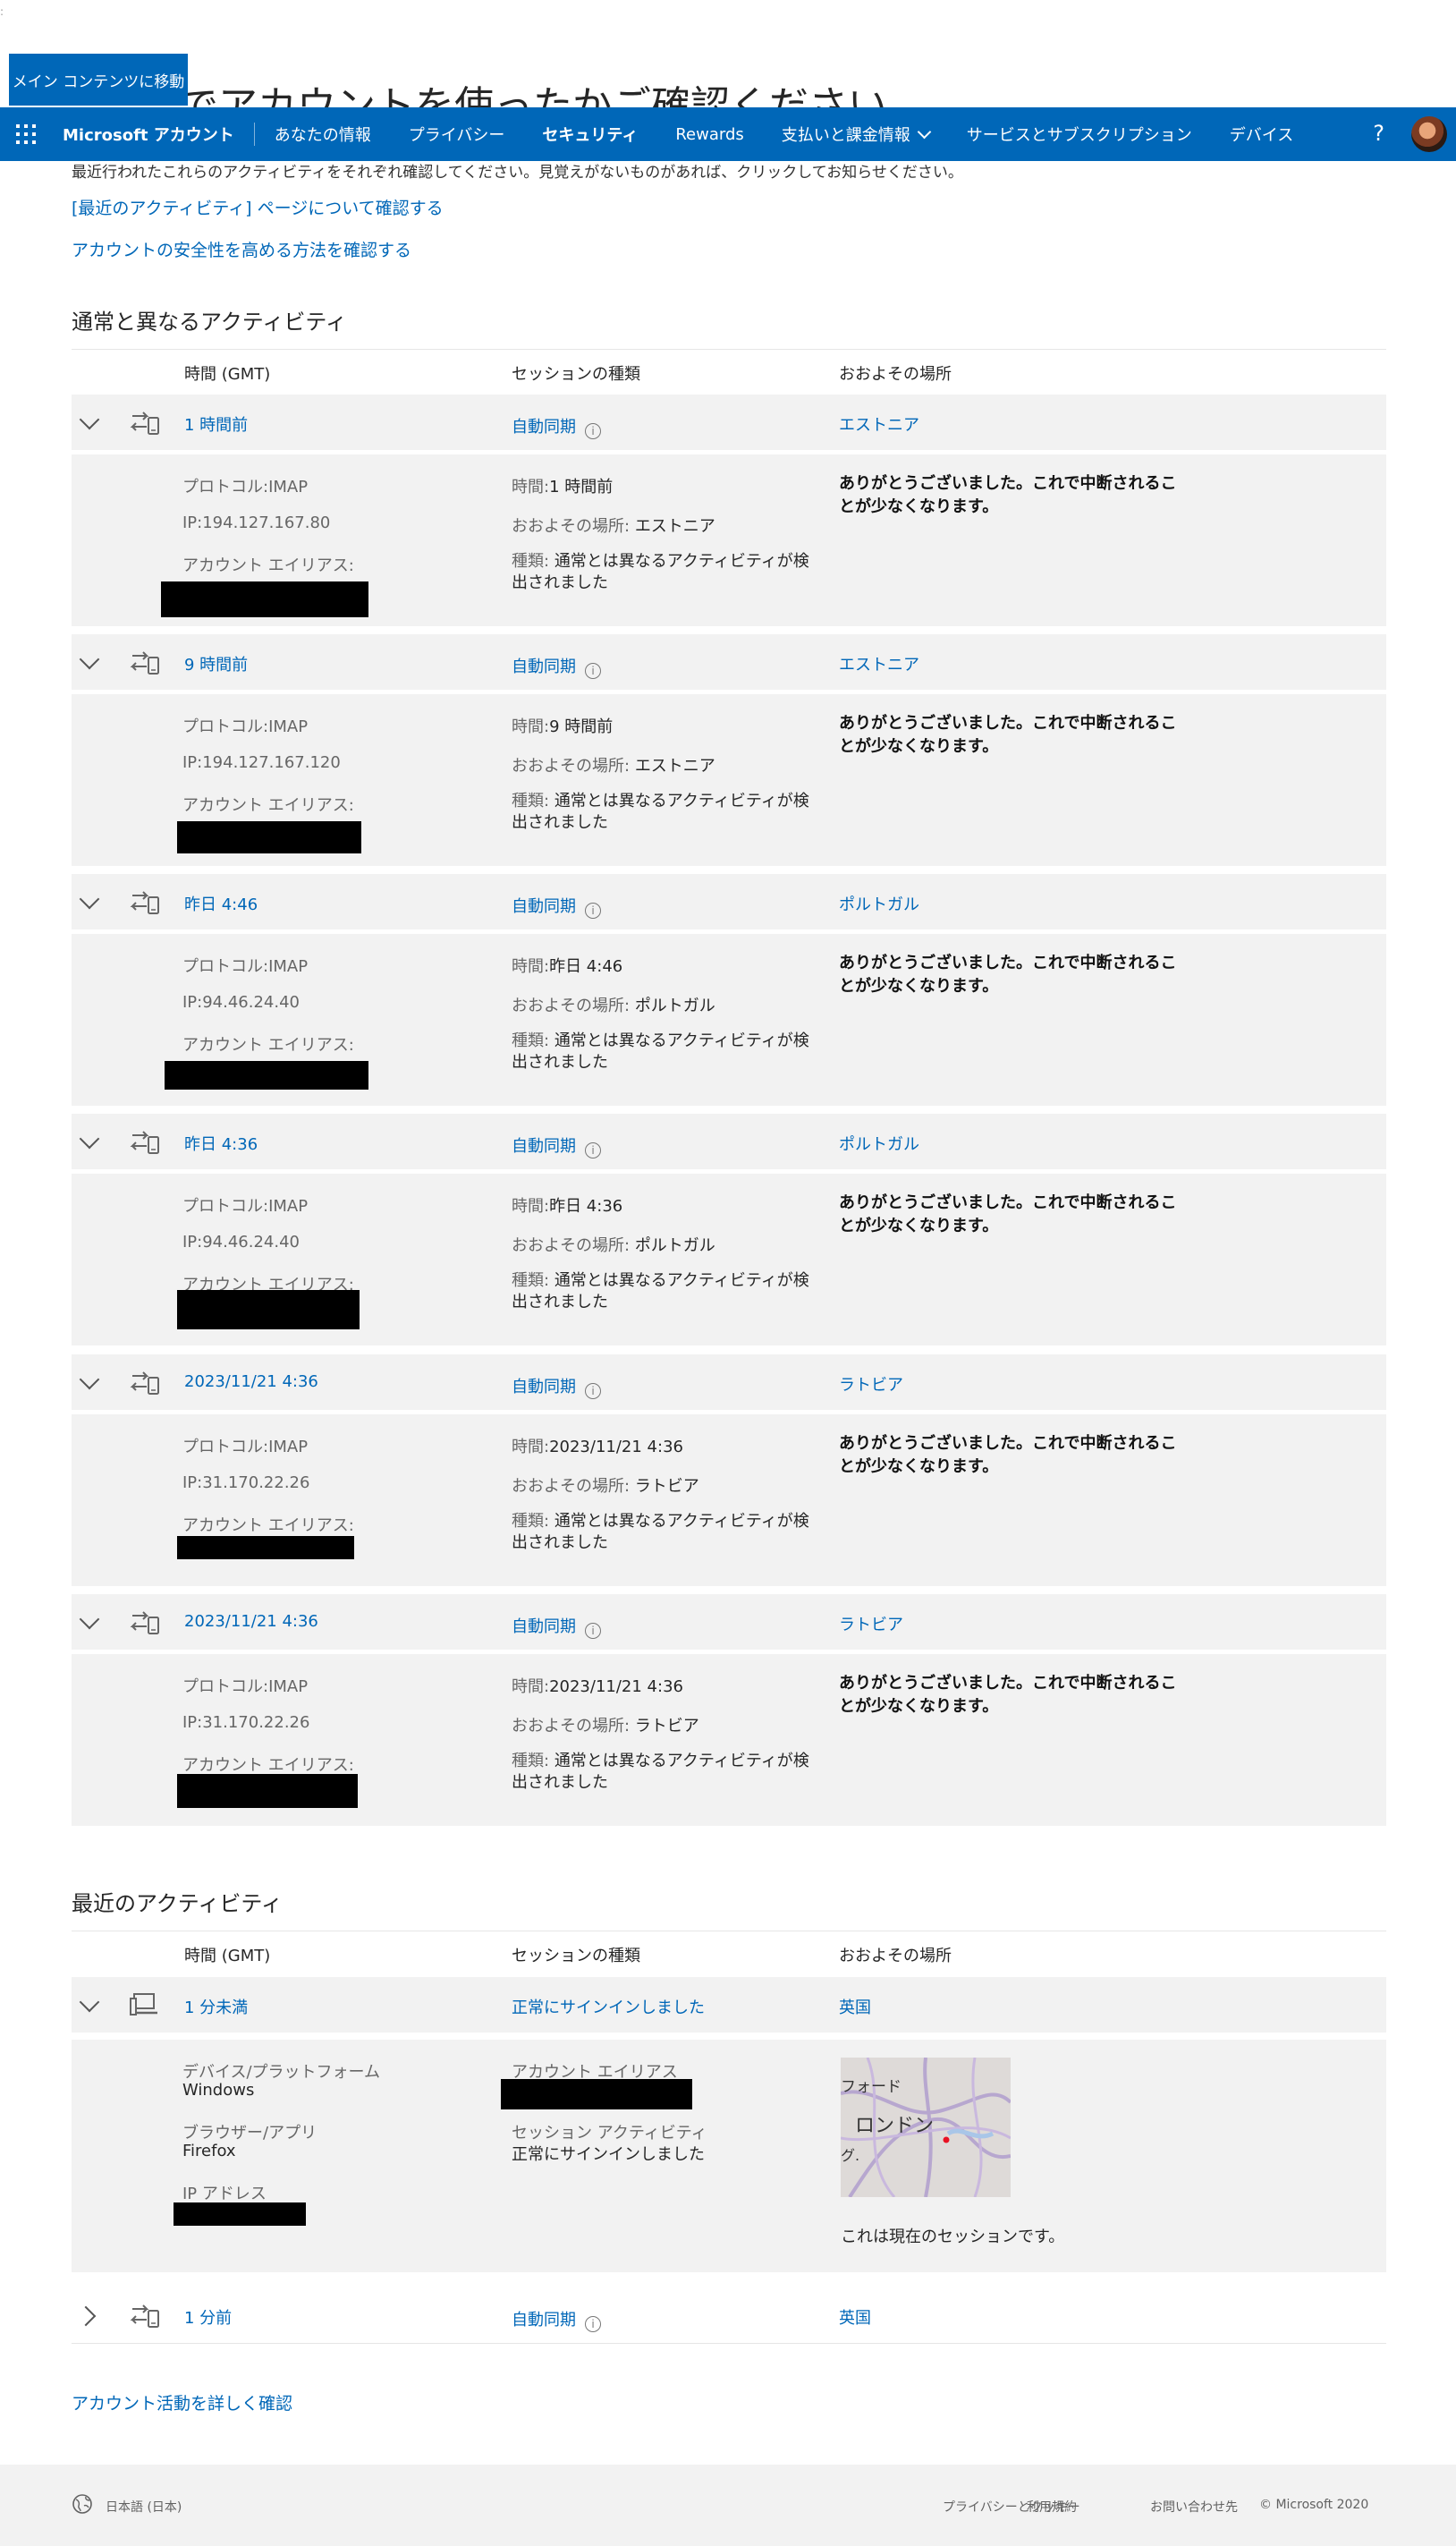 The height and width of the screenshot is (2546, 1456). What do you see at coordinates (258, 249) in the screenshot?
I see `secure-account-link: アカウントの安全性を高める方法を確認する` at bounding box center [258, 249].